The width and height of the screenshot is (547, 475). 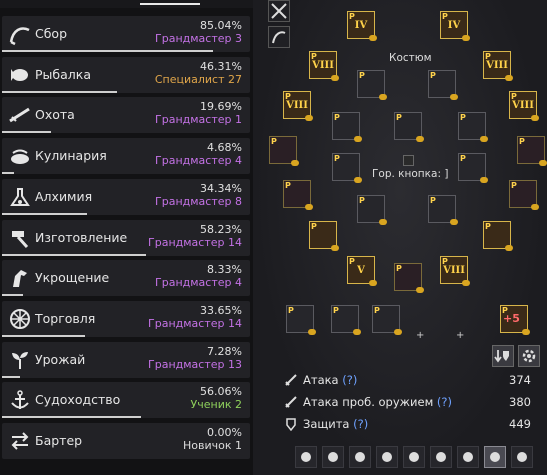 I want to click on paw-icon, so click(x=387, y=457).